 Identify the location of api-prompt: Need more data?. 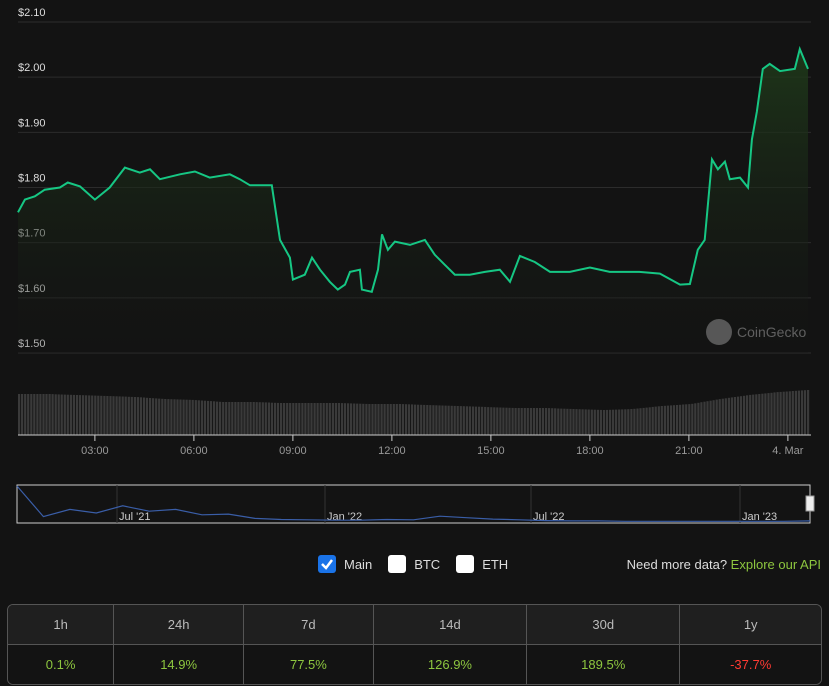
(677, 564).